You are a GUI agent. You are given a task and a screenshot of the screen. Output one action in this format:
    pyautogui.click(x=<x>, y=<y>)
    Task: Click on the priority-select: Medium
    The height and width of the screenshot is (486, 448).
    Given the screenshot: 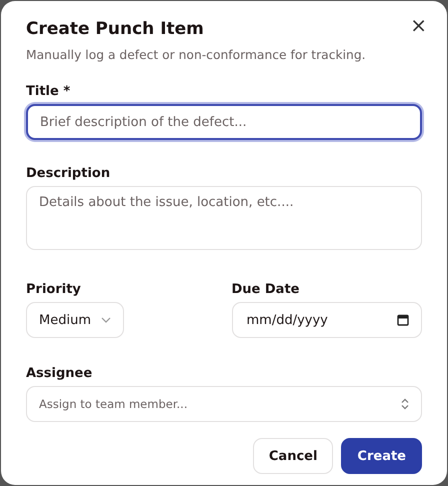 What is the action you would take?
    pyautogui.click(x=75, y=320)
    